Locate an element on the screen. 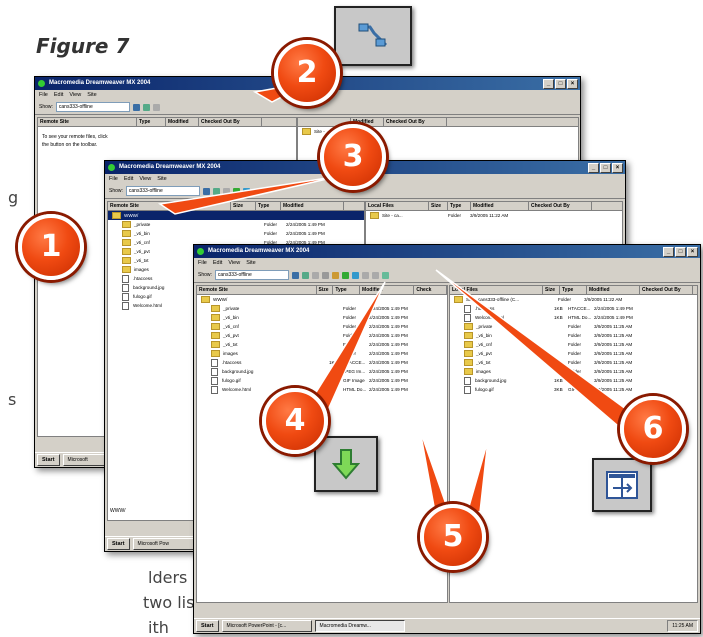  callout-6: 6 is located at coordinates (653, 429).